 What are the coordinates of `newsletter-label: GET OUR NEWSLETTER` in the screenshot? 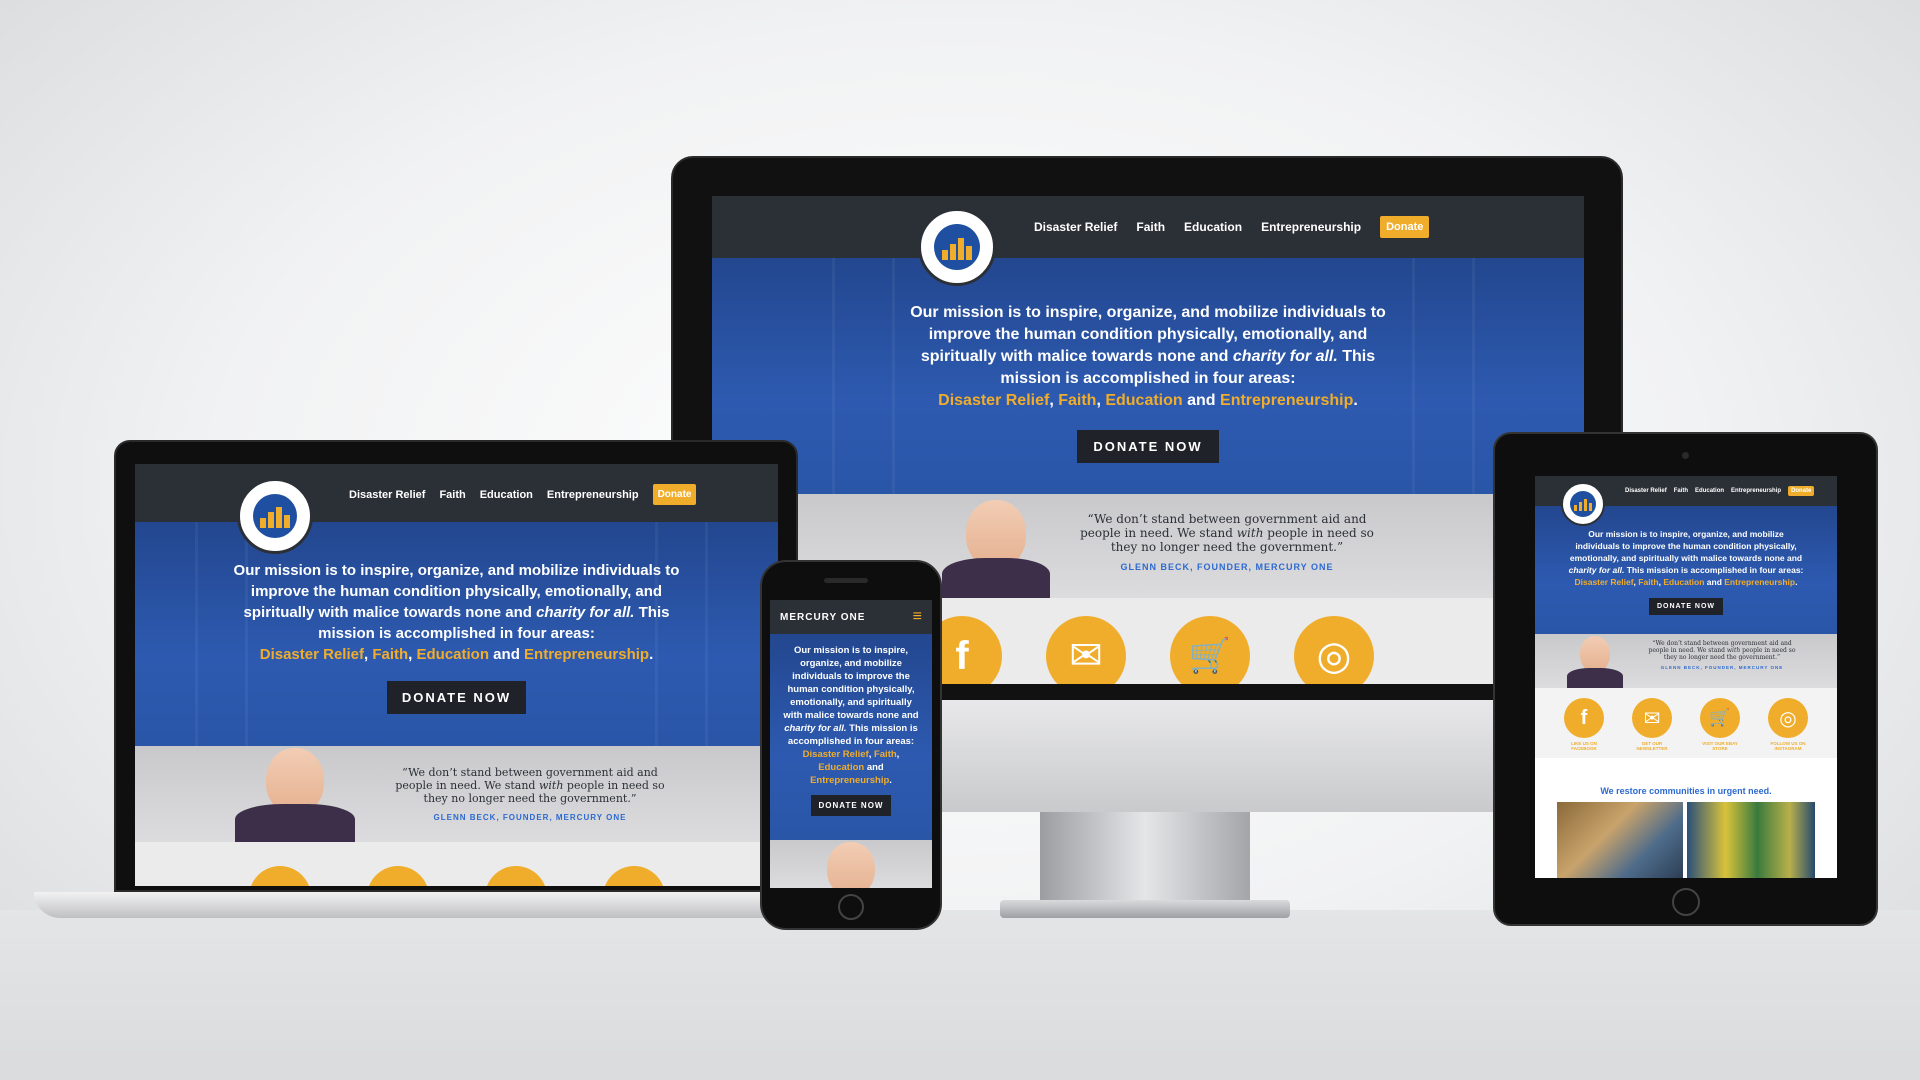 It's located at (1652, 746).